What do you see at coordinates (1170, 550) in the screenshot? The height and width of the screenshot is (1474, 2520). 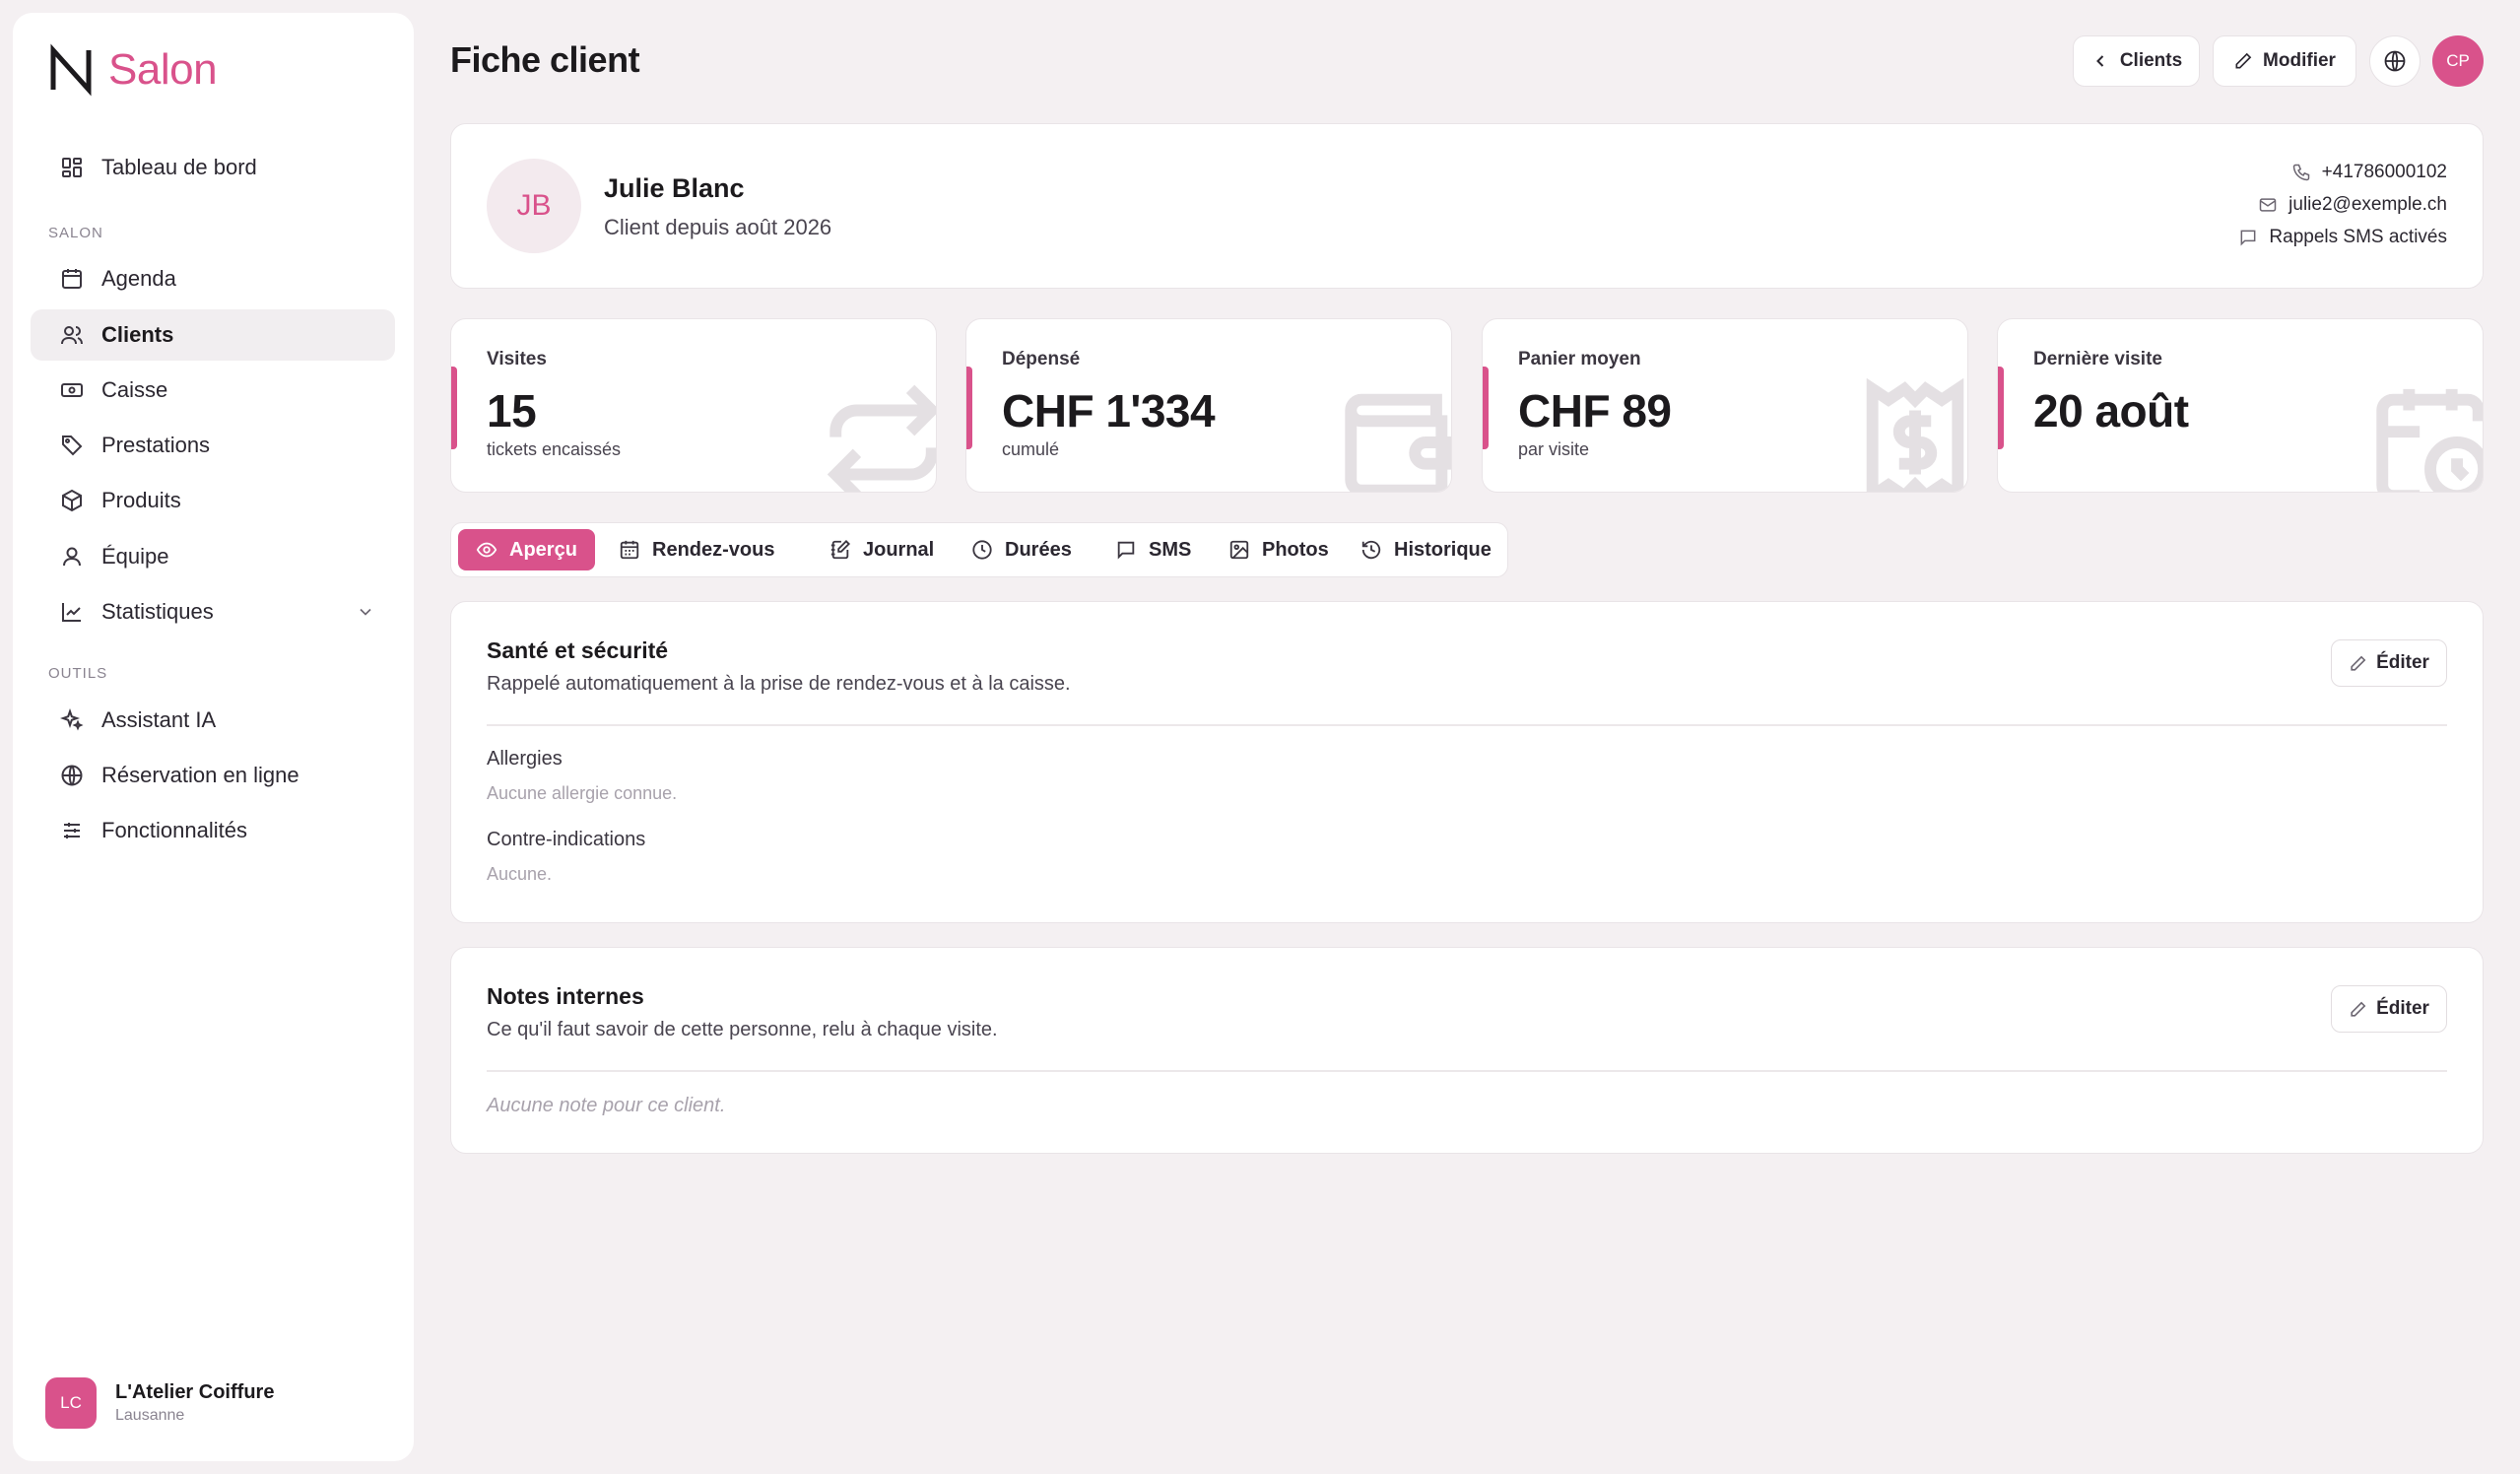 I see `tab-label: SMS` at bounding box center [1170, 550].